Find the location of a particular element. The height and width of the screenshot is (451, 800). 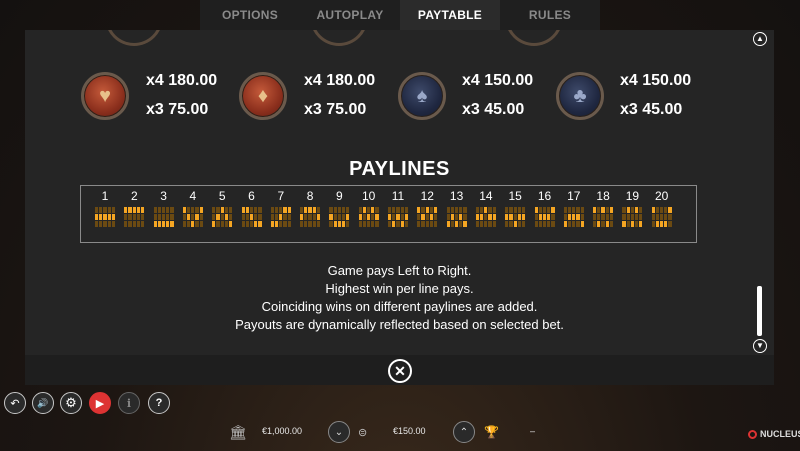

close-button: ✕ is located at coordinates (400, 371).